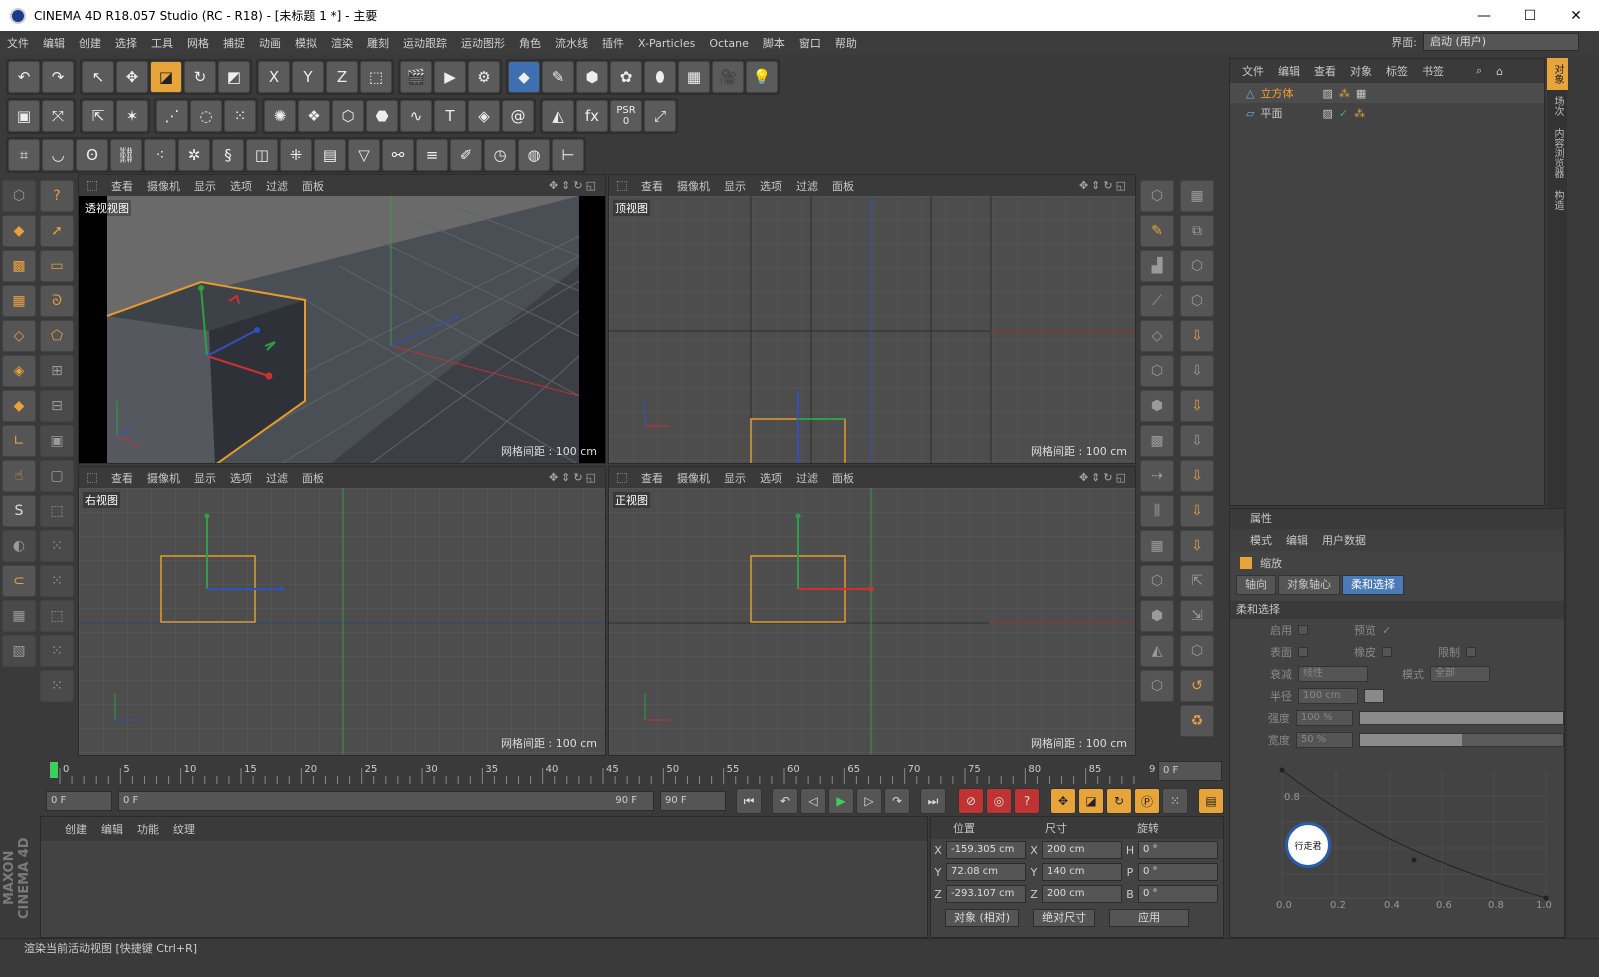 The width and height of the screenshot is (1599, 977). What do you see at coordinates (57, 511) in the screenshot?
I see `phong-select-icon: ⬚` at bounding box center [57, 511].